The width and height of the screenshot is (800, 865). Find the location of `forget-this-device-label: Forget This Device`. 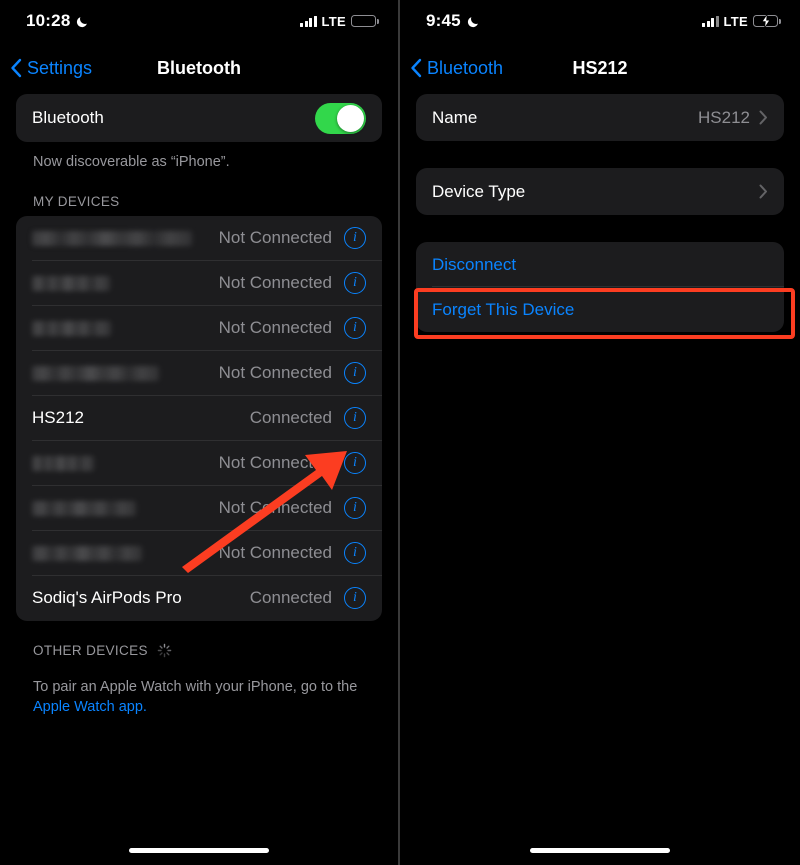

forget-this-device-label: Forget This Device is located at coordinates (503, 309).